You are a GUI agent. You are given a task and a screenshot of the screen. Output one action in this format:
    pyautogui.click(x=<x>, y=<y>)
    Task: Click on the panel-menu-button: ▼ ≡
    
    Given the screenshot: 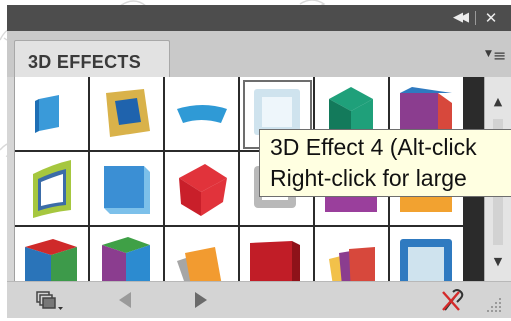 What is the action you would take?
    pyautogui.click(x=496, y=55)
    